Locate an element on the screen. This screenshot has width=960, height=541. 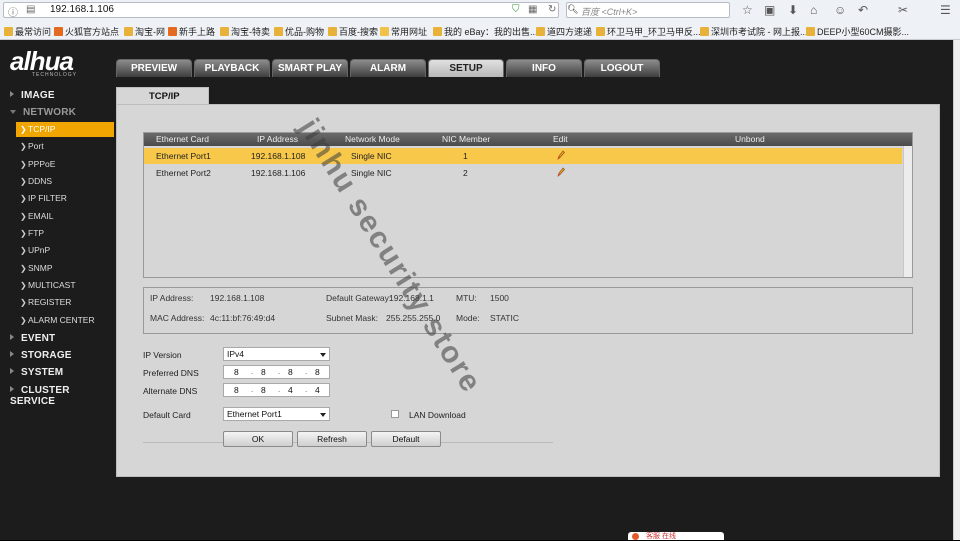
download-icon: ⬇ is located at coordinates (793, 10).